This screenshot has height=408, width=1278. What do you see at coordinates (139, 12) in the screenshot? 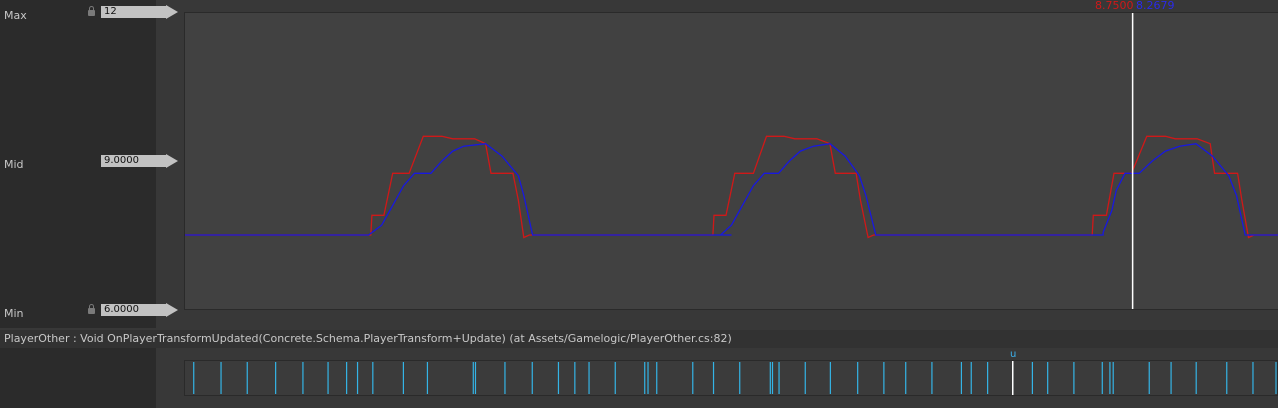
I see `max-value-field: 12` at bounding box center [139, 12].